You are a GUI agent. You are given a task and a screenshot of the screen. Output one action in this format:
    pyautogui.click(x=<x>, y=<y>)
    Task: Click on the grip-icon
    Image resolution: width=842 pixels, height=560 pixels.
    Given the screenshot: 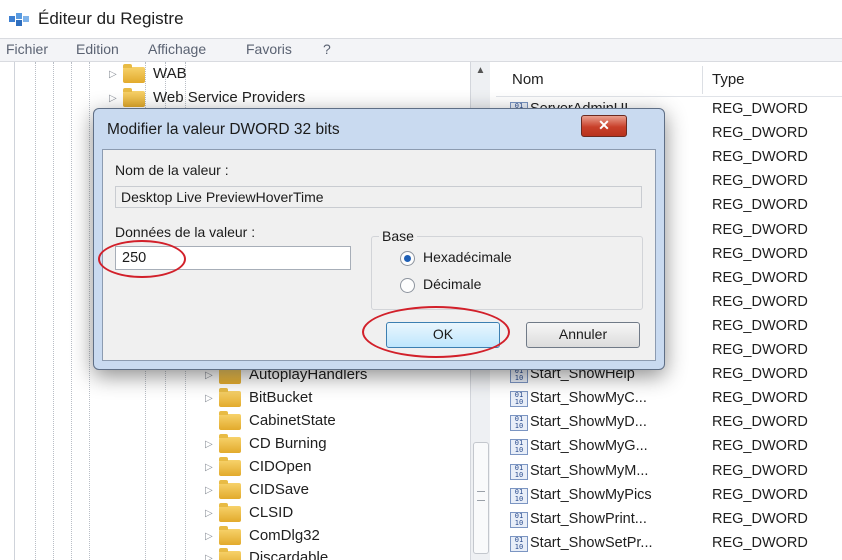 What is the action you would take?
    pyautogui.click(x=481, y=496)
    